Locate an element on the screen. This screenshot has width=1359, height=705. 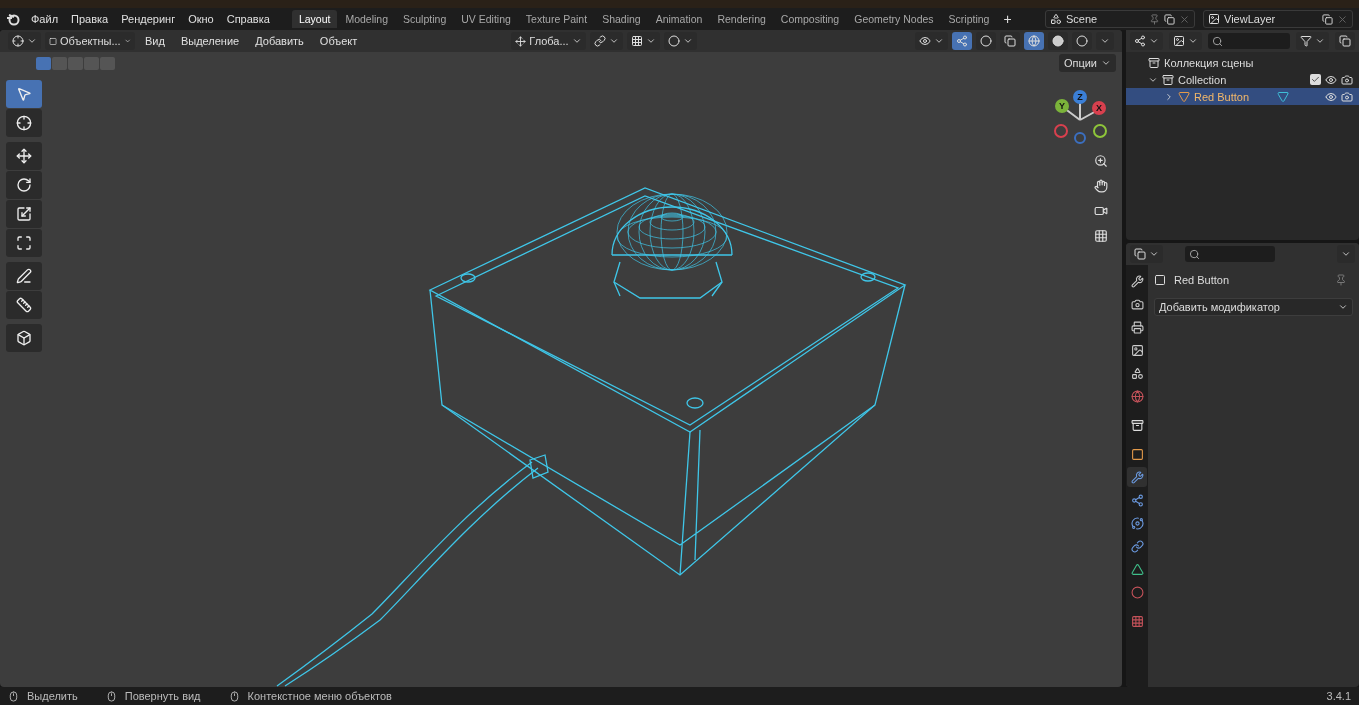
tool-icon is located at coordinates (1137, 281).